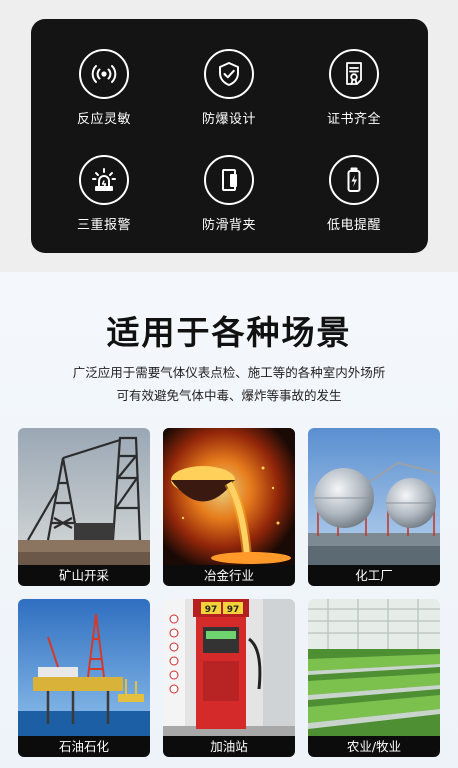  Describe the element at coordinates (228, 225) in the screenshot. I see `feature-label: 防滑背夹` at that location.